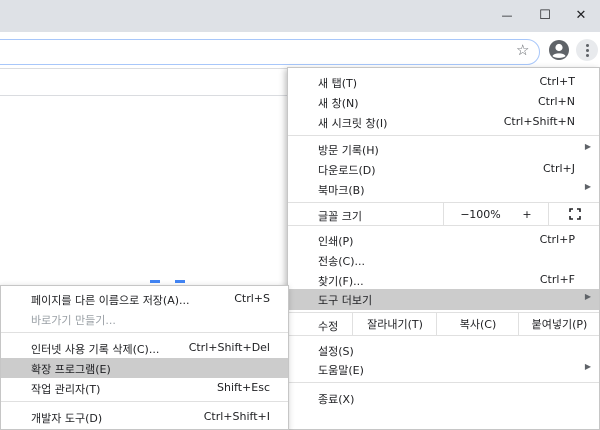 The image size is (600, 430). What do you see at coordinates (545, 15) in the screenshot?
I see `maximize-icon: ☐` at bounding box center [545, 15].